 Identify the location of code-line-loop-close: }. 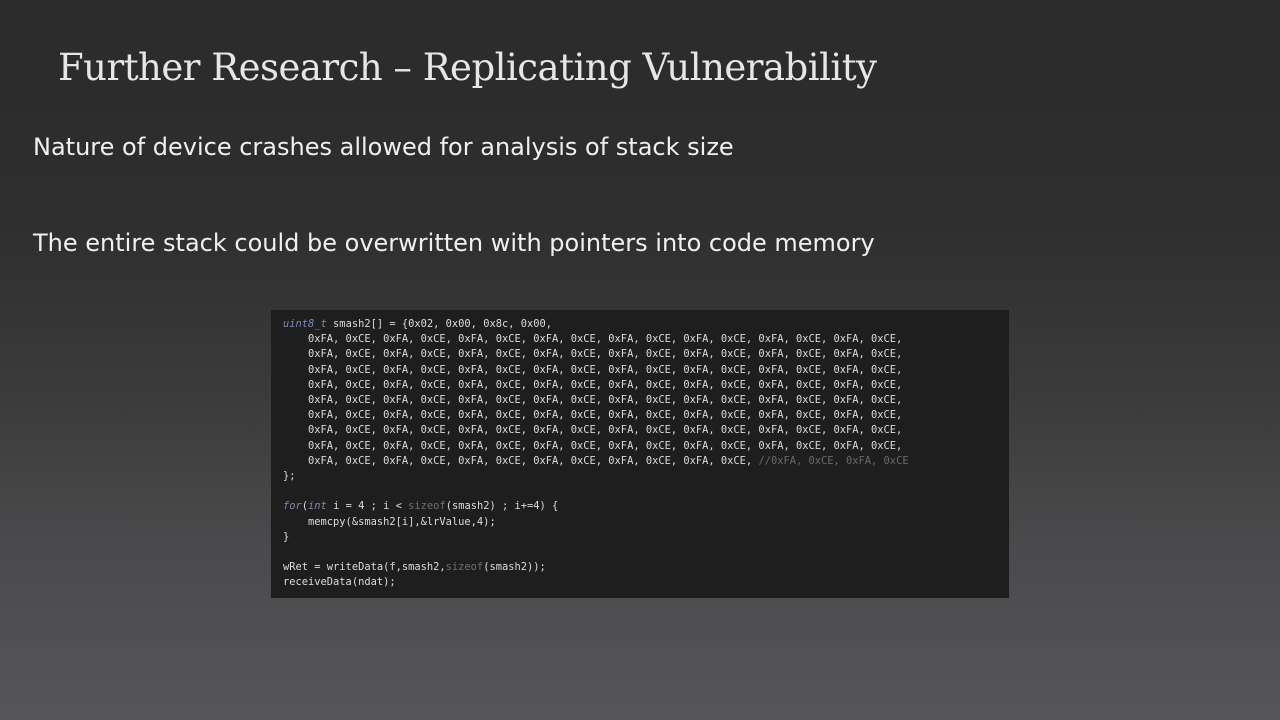
(286, 536).